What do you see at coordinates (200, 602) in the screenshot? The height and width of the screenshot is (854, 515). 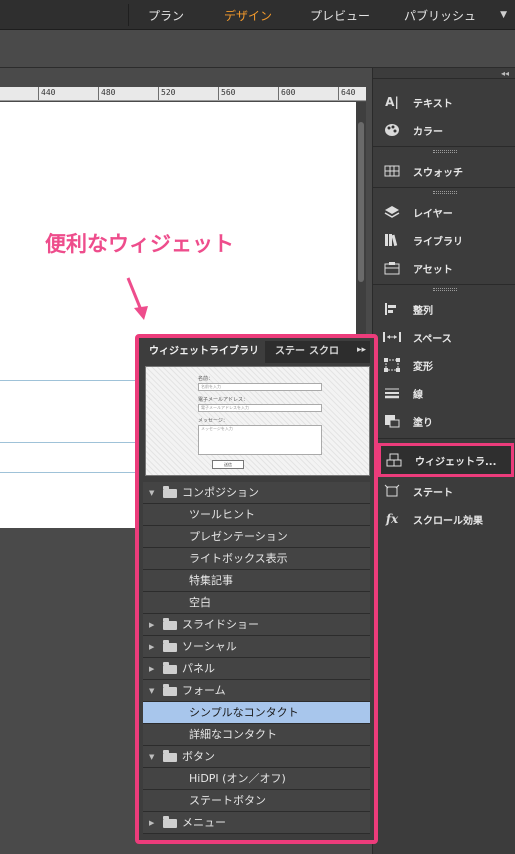 I see `tree-item-label: 空白` at bounding box center [200, 602].